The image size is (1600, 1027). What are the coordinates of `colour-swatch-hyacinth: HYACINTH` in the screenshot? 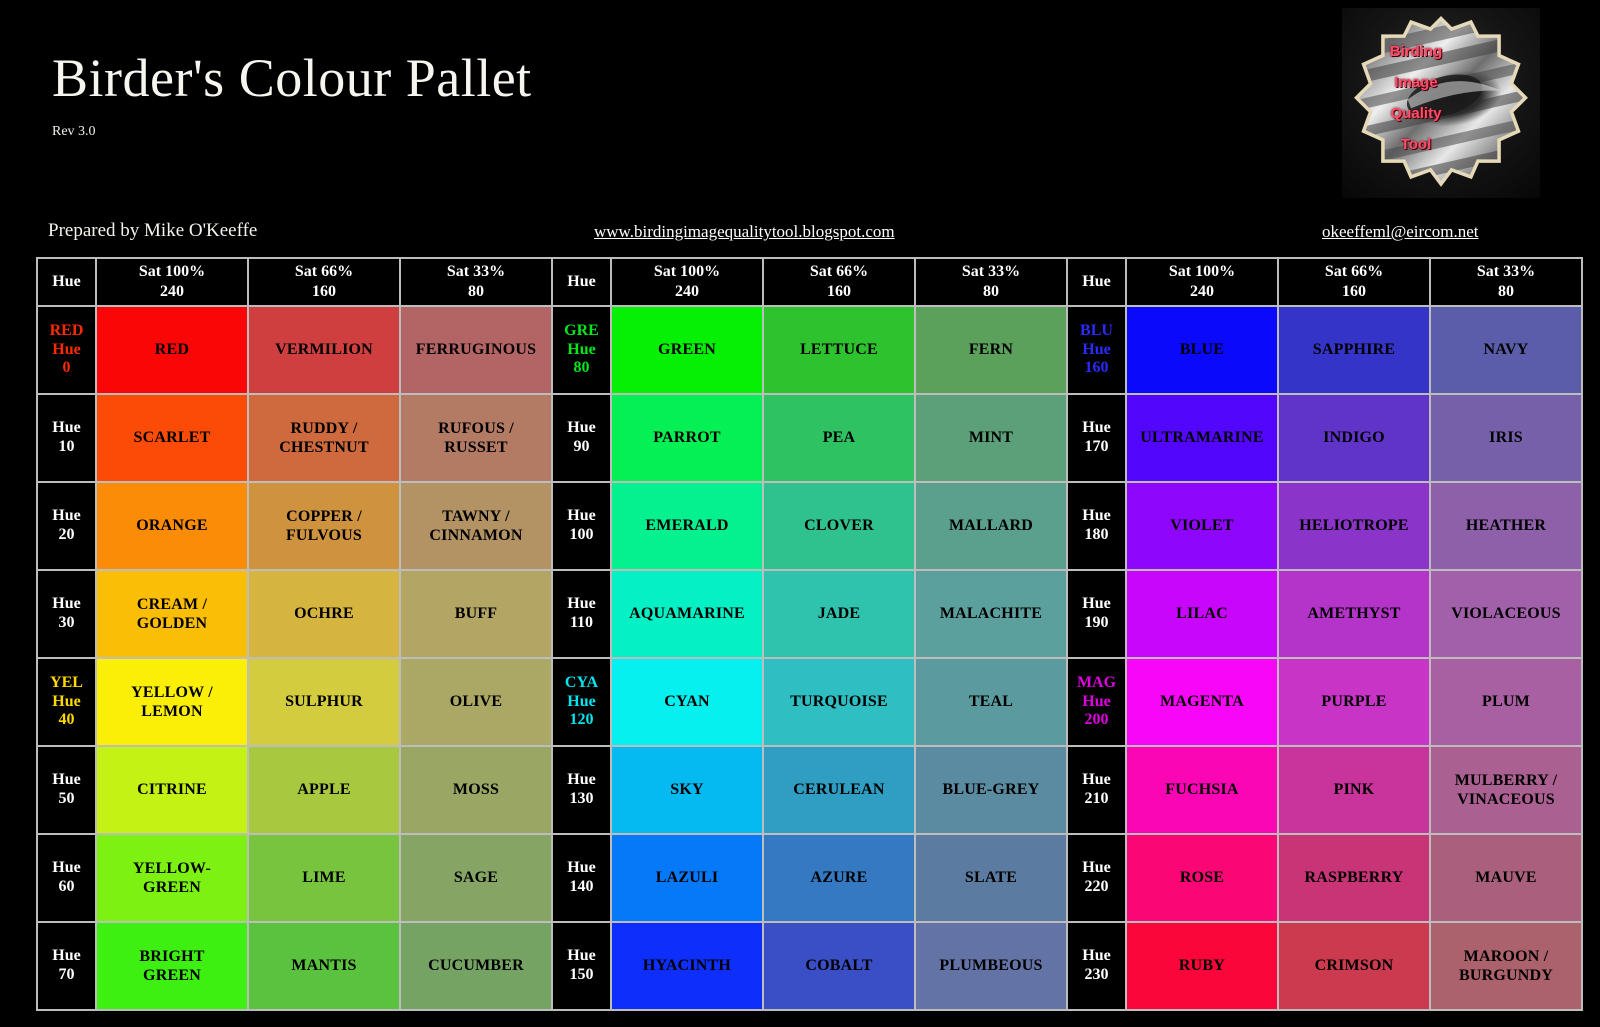 It's located at (687, 966).